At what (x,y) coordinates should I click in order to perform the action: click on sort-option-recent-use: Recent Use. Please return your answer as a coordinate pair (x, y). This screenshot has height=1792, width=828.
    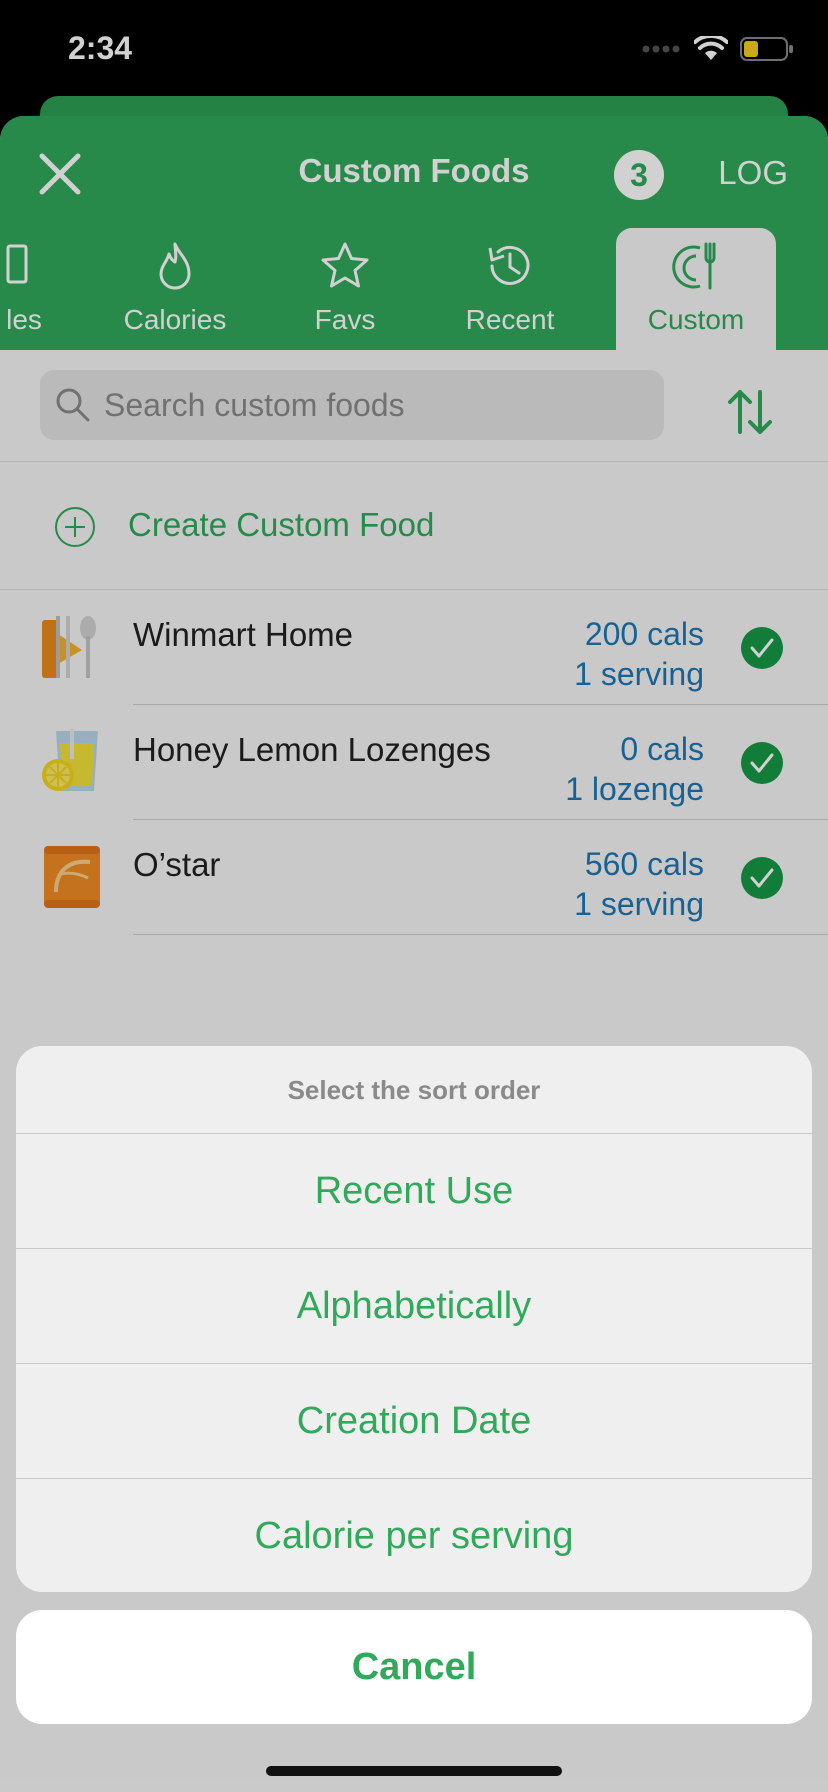
    Looking at the image, I should click on (414, 1191).